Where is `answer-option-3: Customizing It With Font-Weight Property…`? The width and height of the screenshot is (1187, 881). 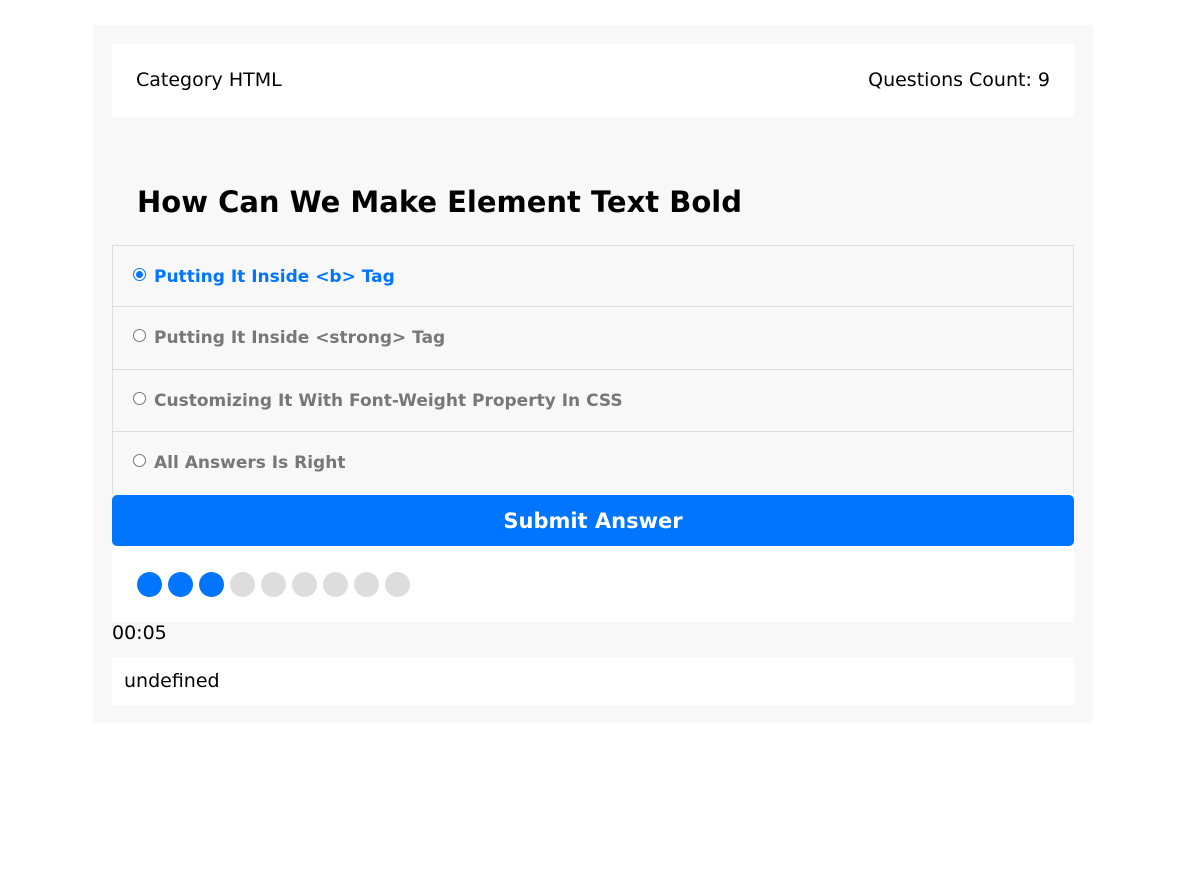 answer-option-3: Customizing It With Font-Weight Property… is located at coordinates (593, 400).